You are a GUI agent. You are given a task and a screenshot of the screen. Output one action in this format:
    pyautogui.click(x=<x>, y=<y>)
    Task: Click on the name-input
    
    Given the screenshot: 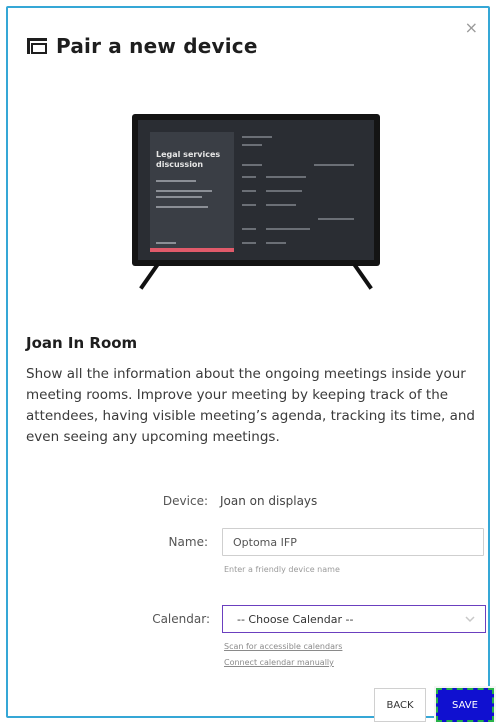 What is the action you would take?
    pyautogui.click(x=353, y=542)
    